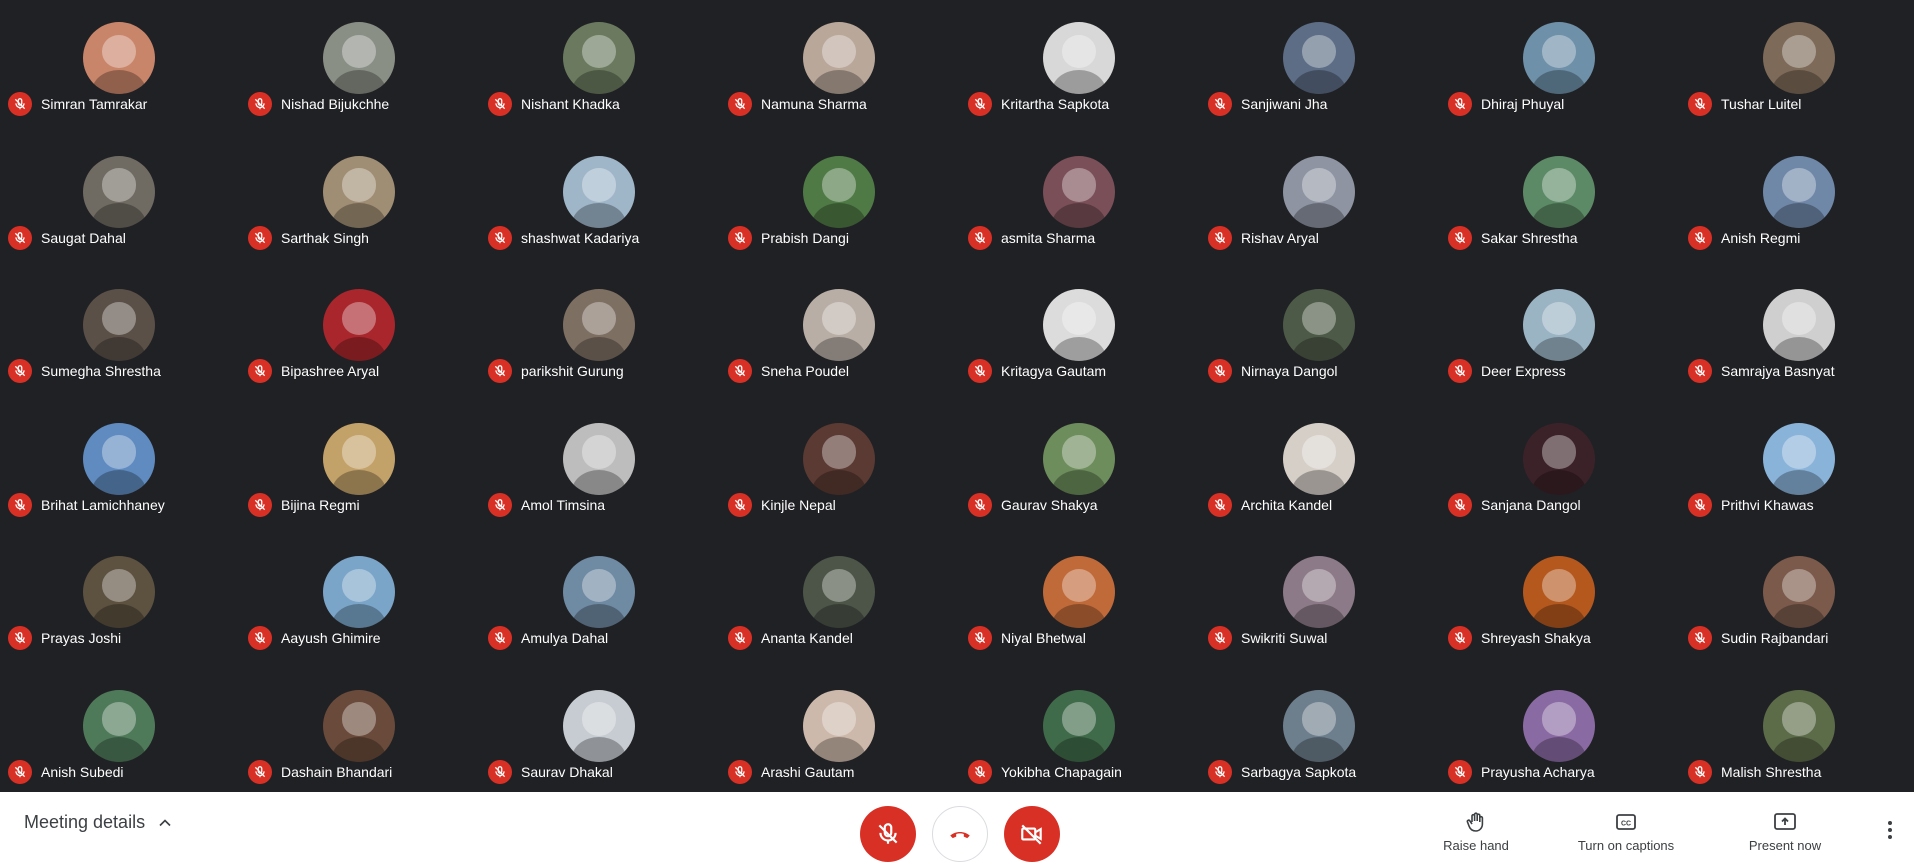  What do you see at coordinates (1560, 601) in the screenshot?
I see `participant-tile: Shreyash Shakya` at bounding box center [1560, 601].